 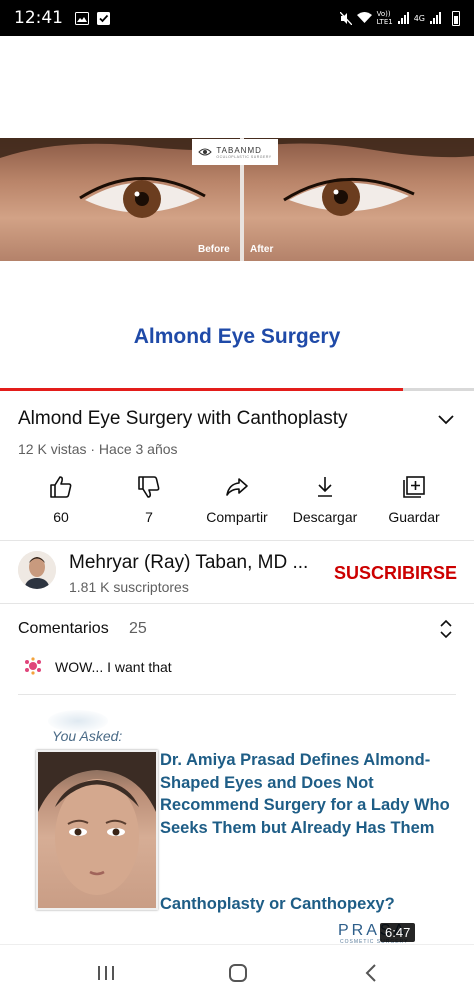 I want to click on progress-bar, so click(x=237, y=389).